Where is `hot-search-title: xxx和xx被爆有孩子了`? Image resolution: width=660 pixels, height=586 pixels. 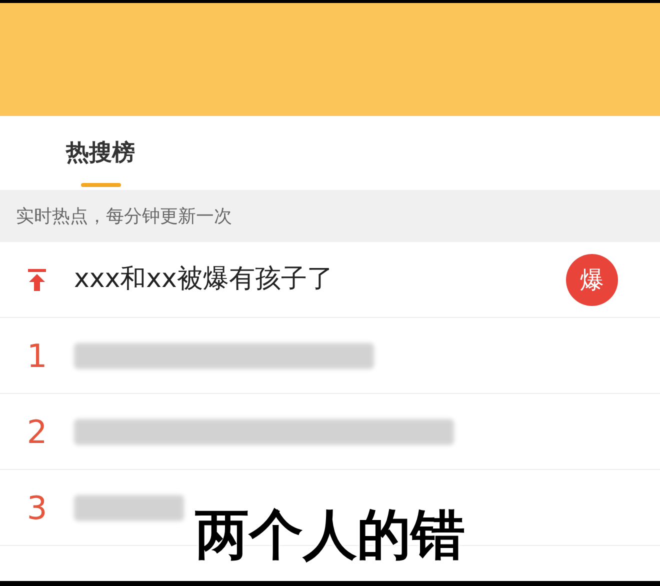
hot-search-title: xxx和xx被爆有孩子了 is located at coordinates (203, 279).